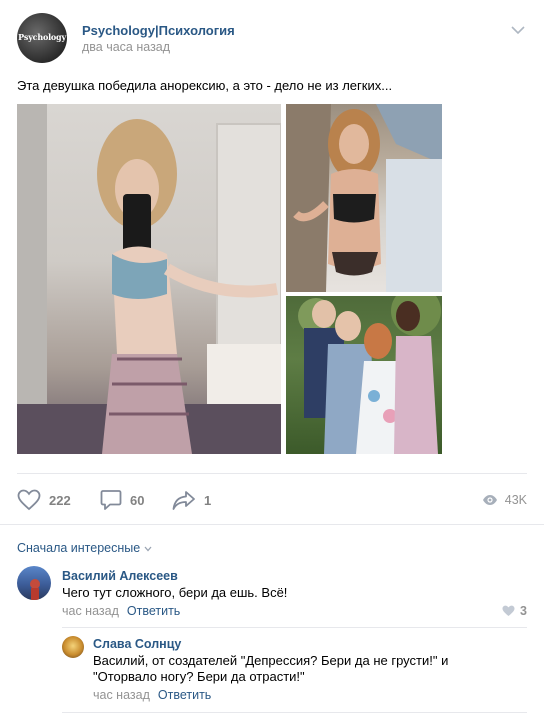 The image size is (544, 715). Describe the element at coordinates (120, 576) in the screenshot. I see `comment-author: Василий Алексеев` at that location.